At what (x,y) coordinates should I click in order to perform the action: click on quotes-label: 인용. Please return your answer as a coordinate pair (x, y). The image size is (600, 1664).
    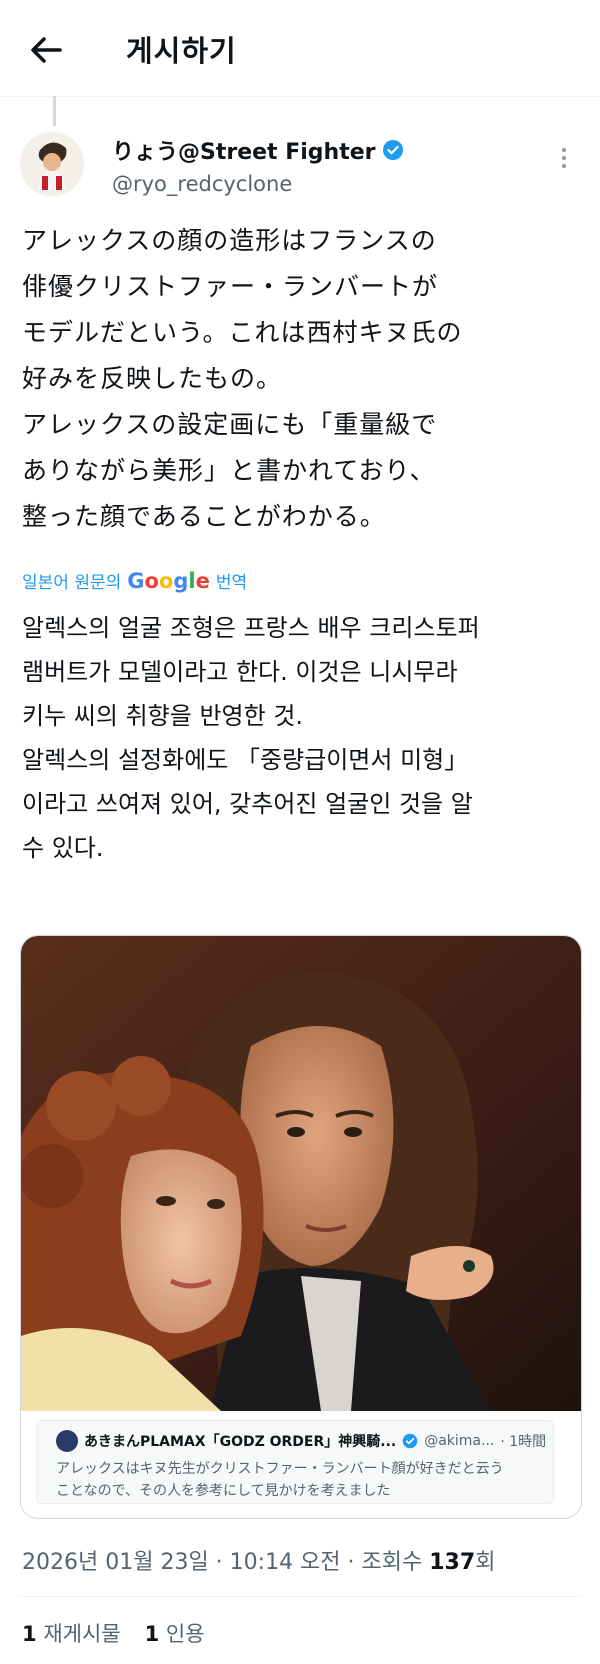
    Looking at the image, I should click on (185, 1634).